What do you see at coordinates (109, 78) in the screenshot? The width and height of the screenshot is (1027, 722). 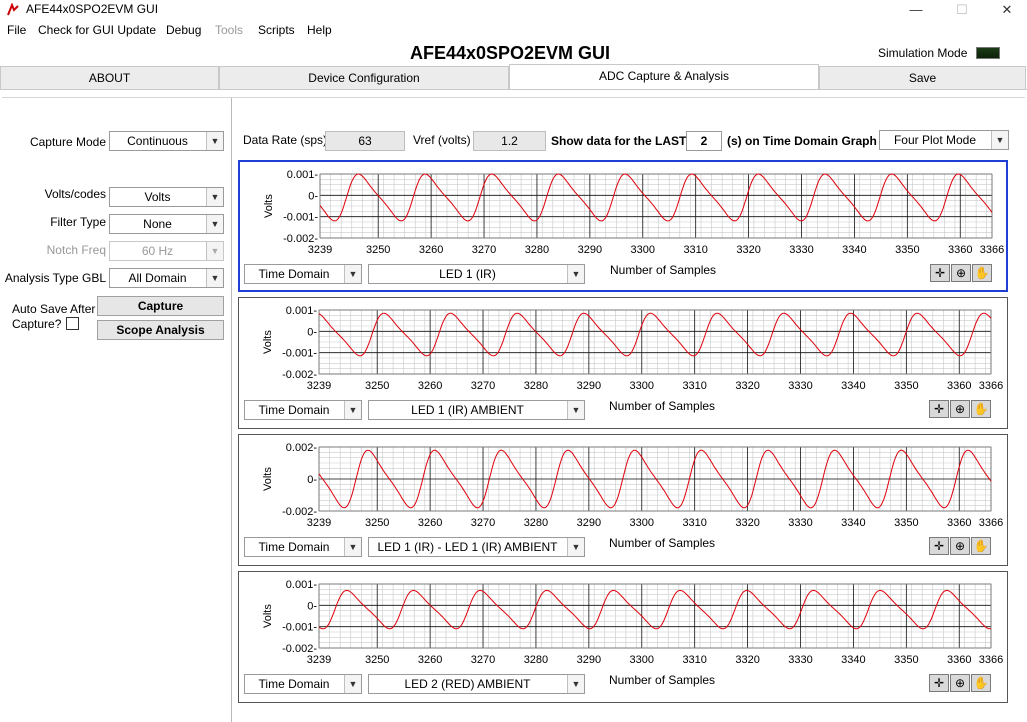 I see `tab-about: ABOUT` at bounding box center [109, 78].